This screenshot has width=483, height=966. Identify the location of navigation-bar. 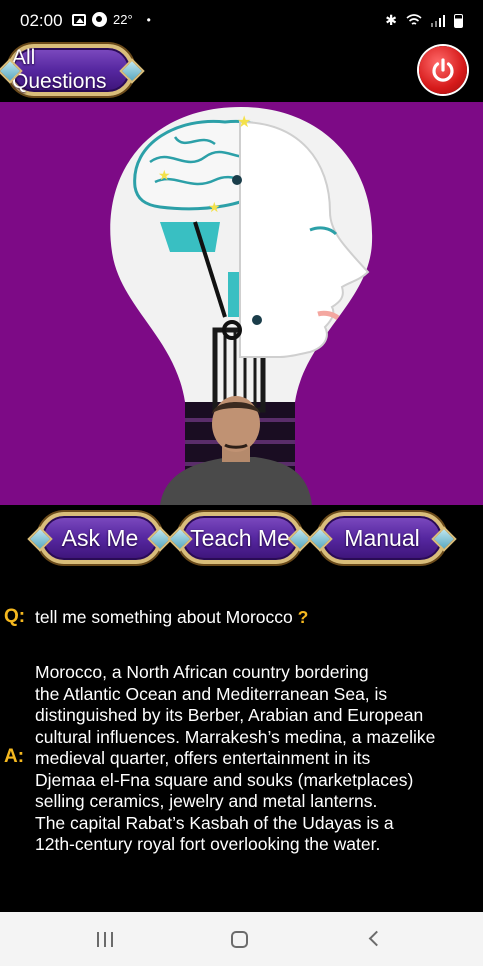
(241, 939).